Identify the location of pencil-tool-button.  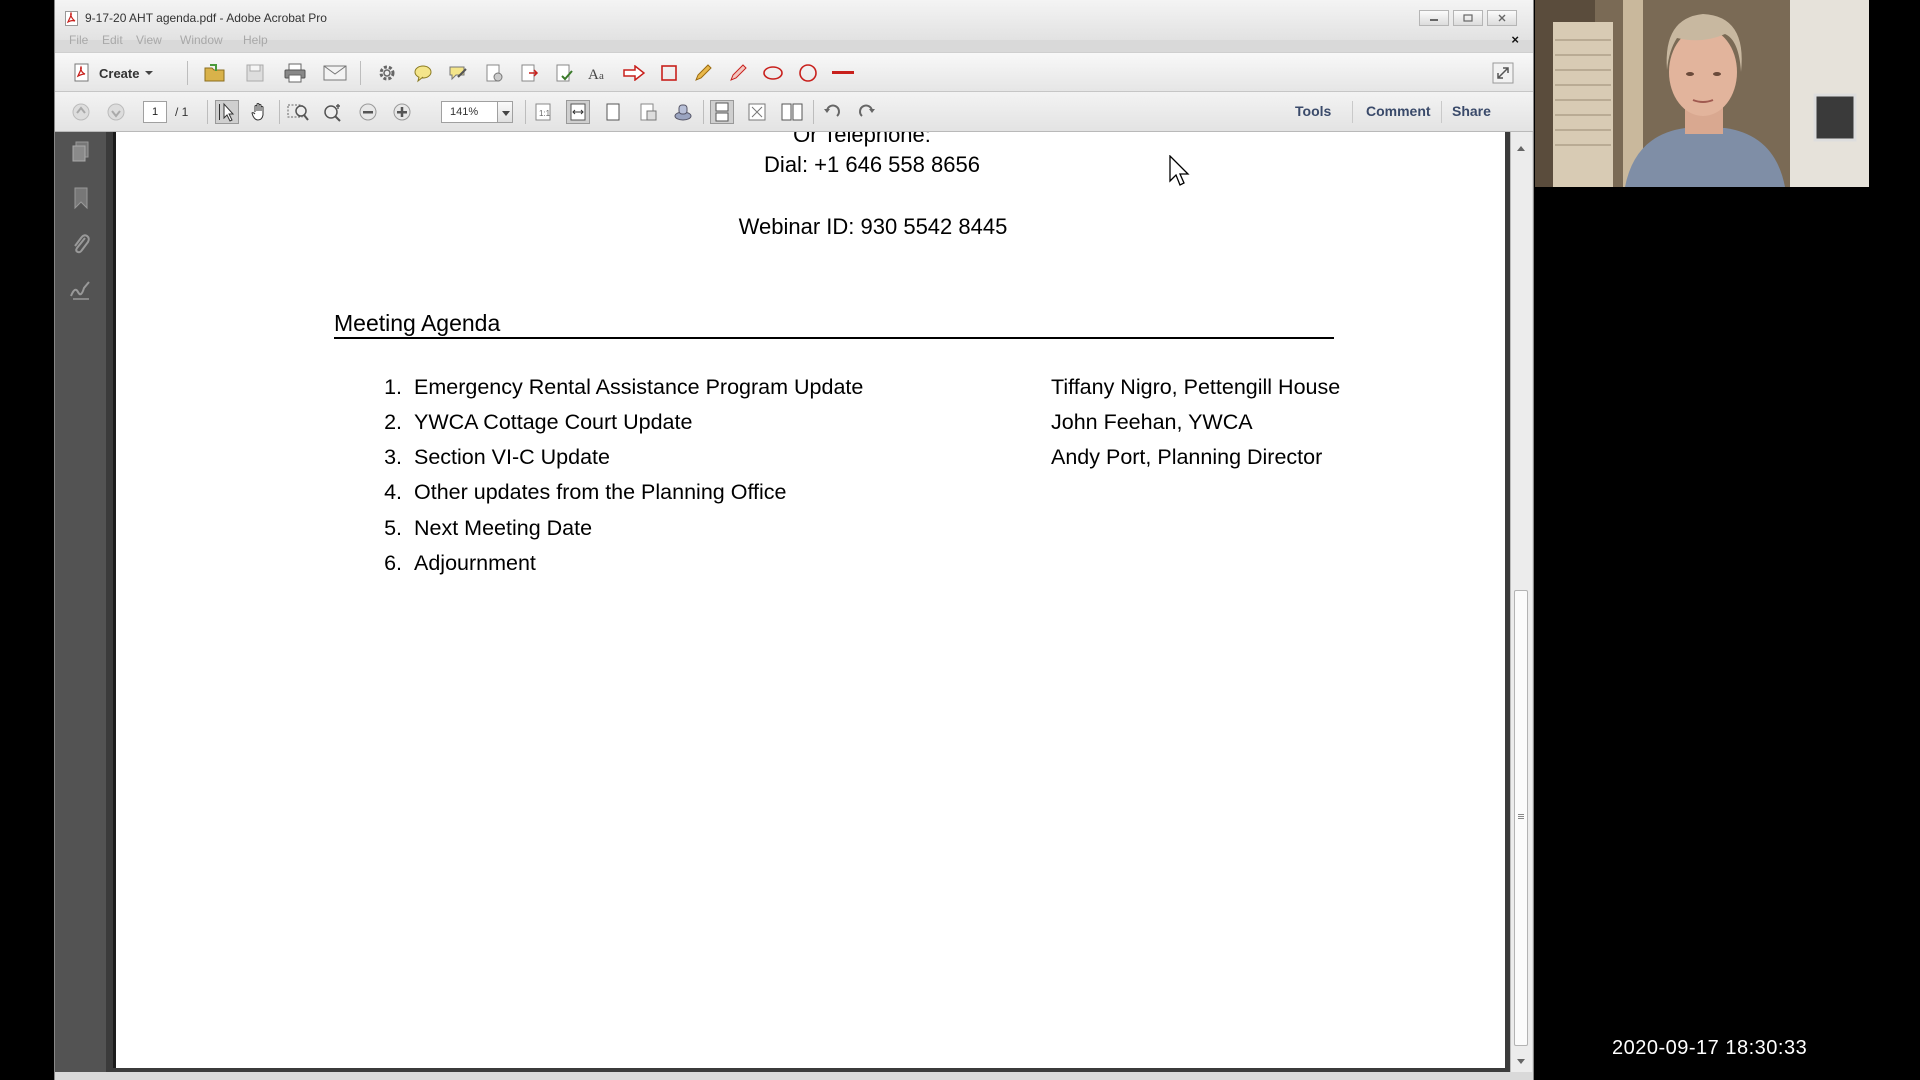
(703, 73).